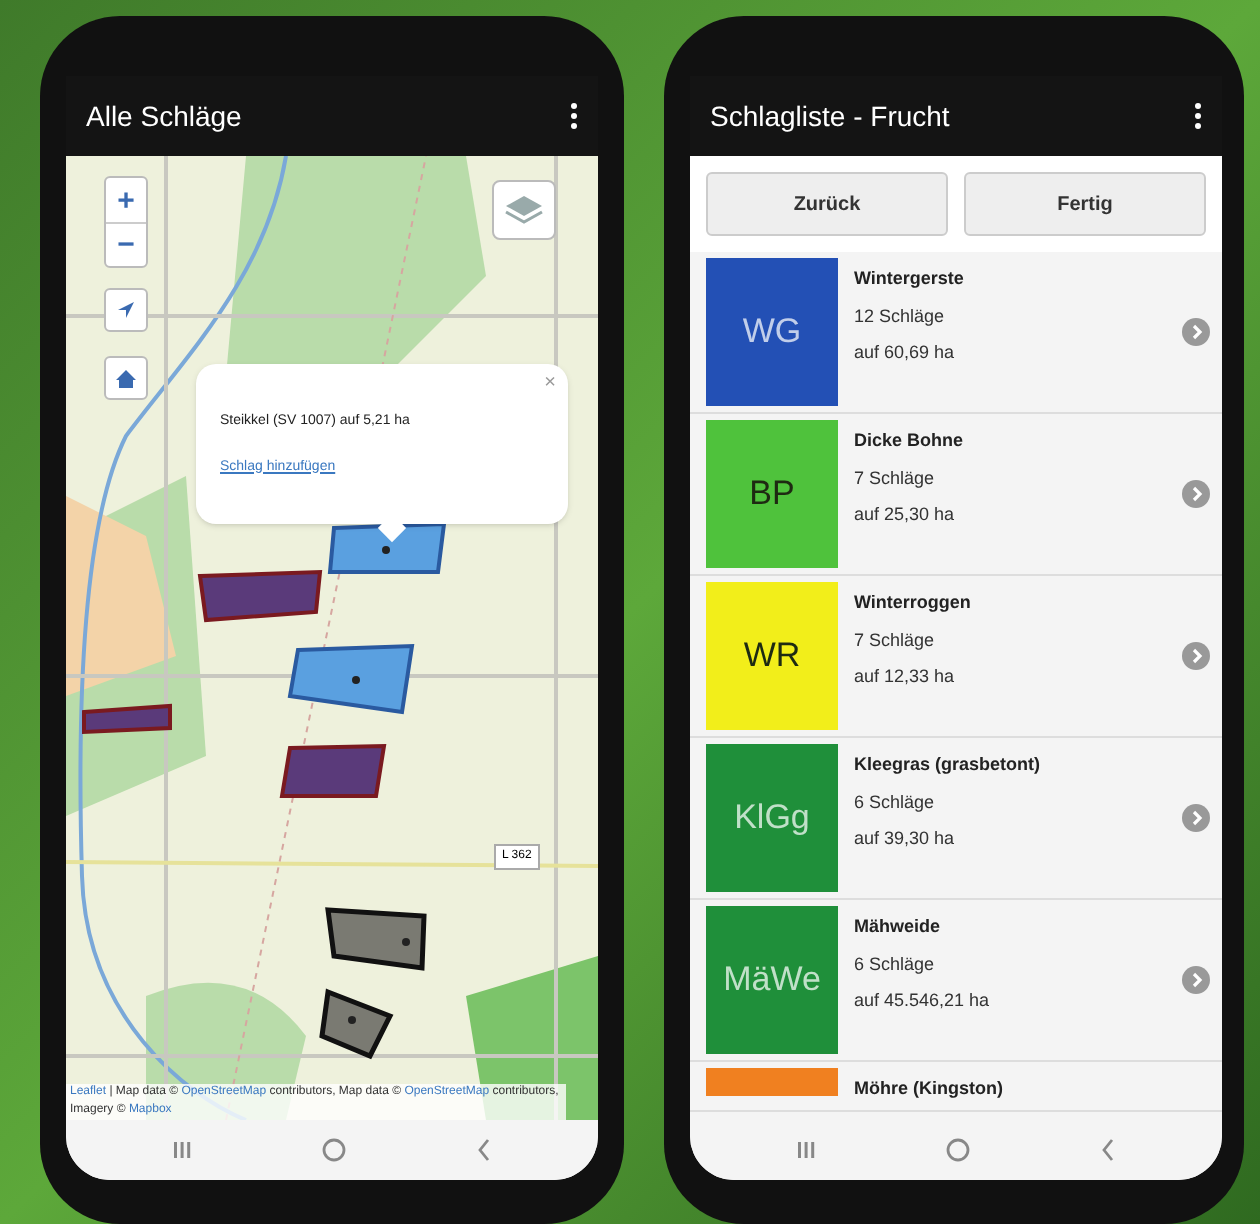  What do you see at coordinates (772, 980) in the screenshot?
I see `crop-color-tile: MäWe` at bounding box center [772, 980].